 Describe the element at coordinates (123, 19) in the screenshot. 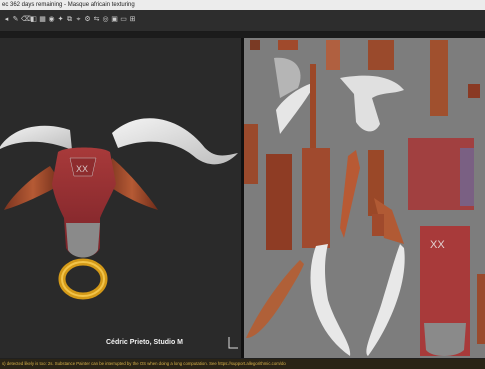

I see `display-icon: ▭` at that location.